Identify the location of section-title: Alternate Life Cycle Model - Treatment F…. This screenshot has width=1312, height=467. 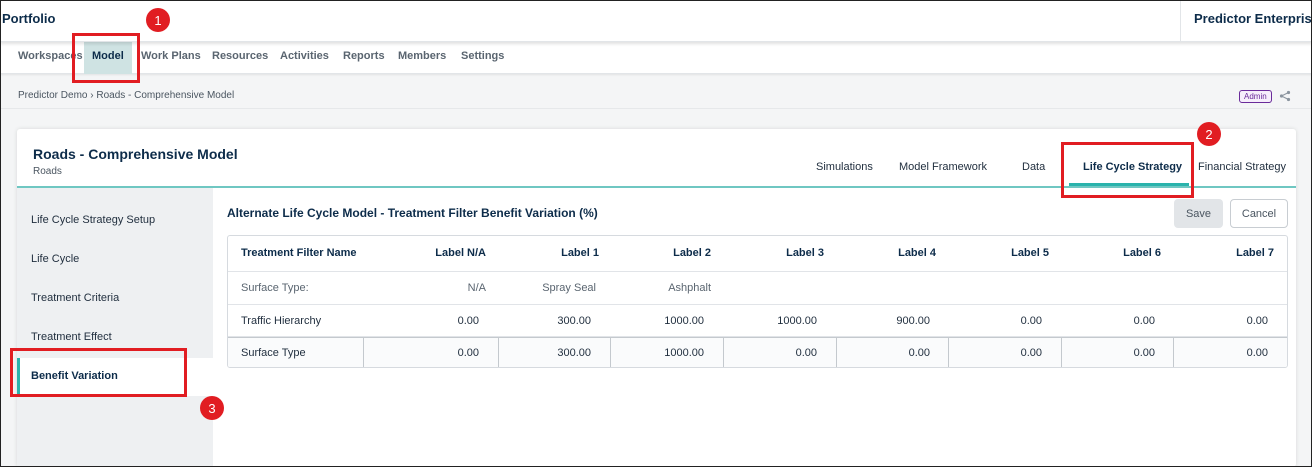
(412, 213).